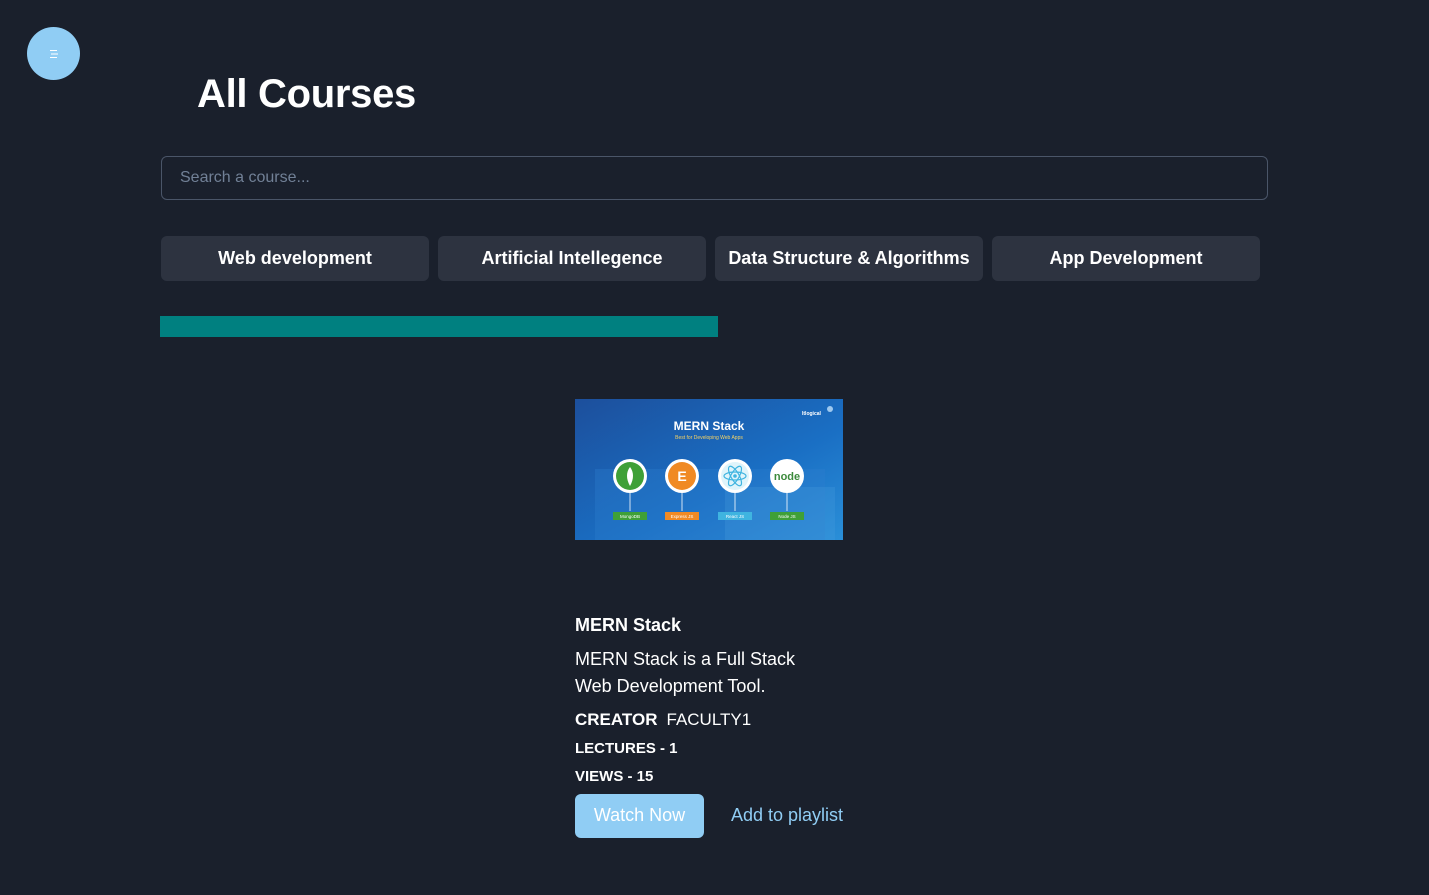  What do you see at coordinates (572, 258) in the screenshot?
I see `category-artificial-intelligence-button: Artificial Intellegence` at bounding box center [572, 258].